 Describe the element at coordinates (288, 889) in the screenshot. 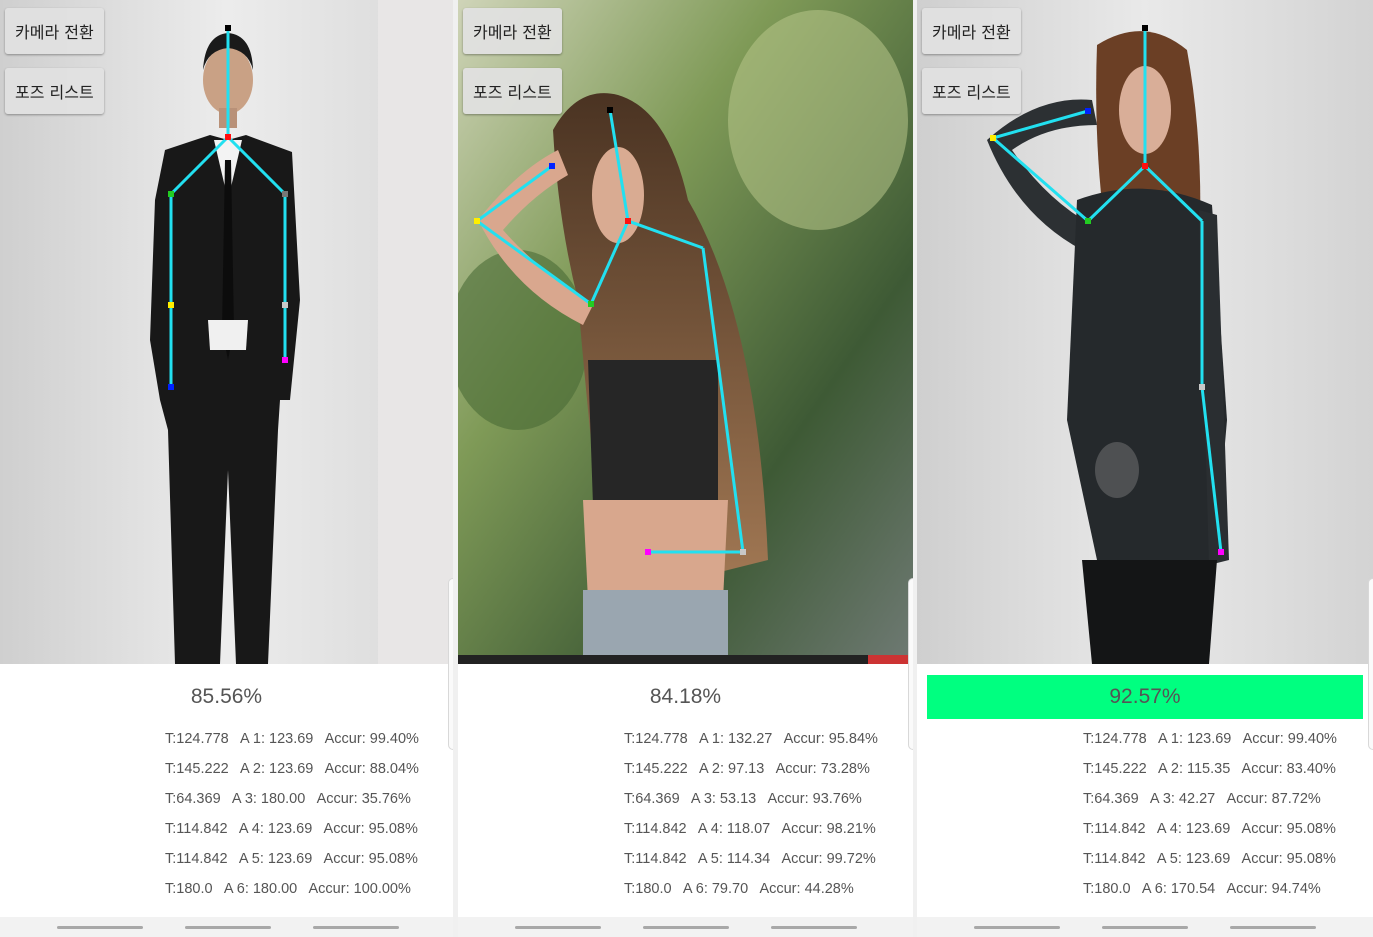

I see `angle-result-row: T:180.0 A 6: 180.00 Accur: 100.00%` at that location.